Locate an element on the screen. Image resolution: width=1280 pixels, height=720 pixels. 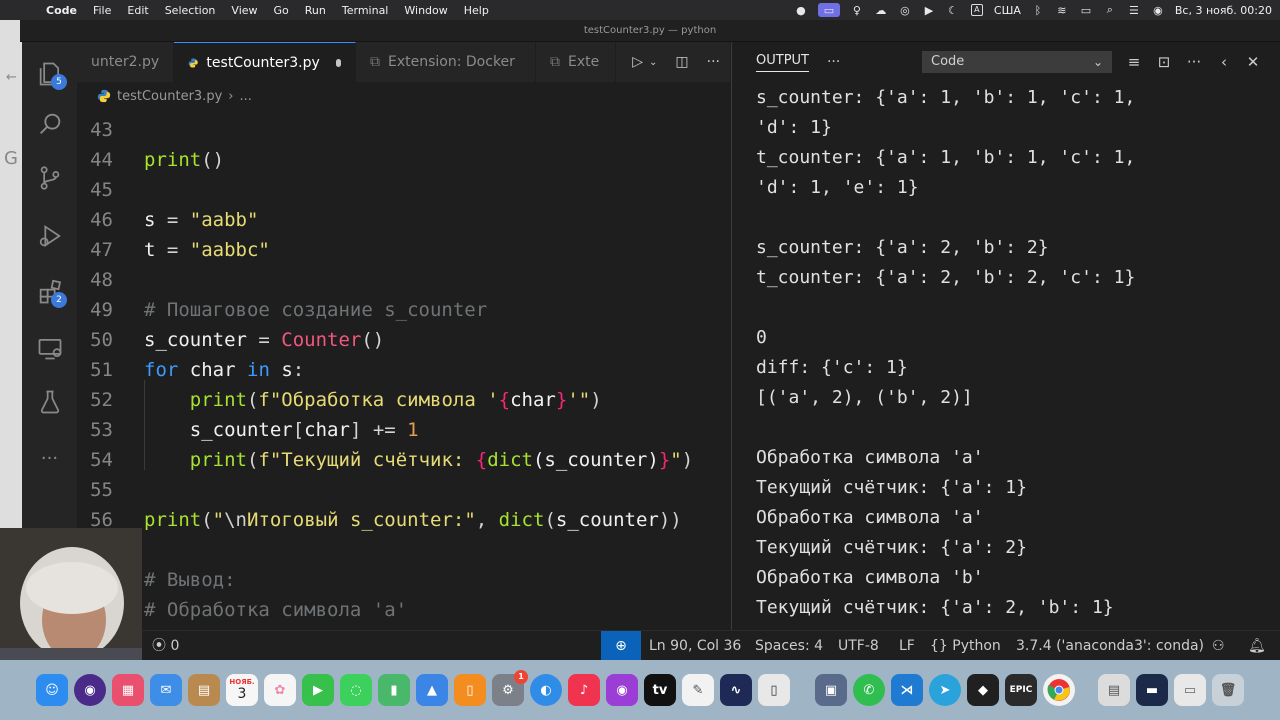
battery-icon: ▭ is located at coordinates (1086, 10).